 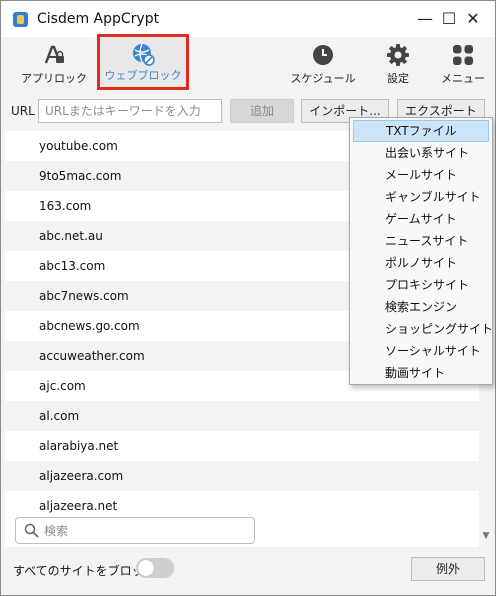 I want to click on grid-icon, so click(x=463, y=56).